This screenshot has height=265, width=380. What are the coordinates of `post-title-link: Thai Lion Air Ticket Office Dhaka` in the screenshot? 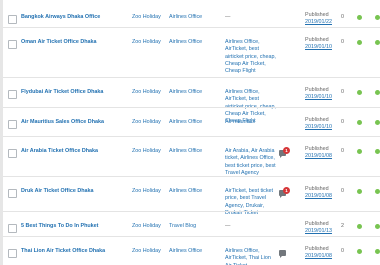 It's located at (75, 251).